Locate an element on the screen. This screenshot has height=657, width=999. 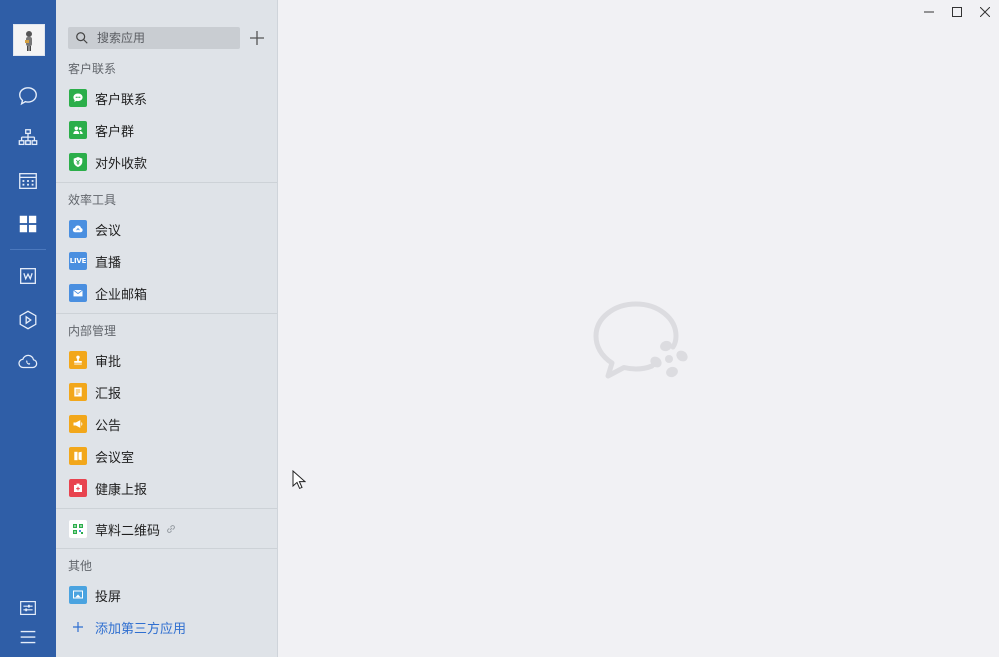
section-title-other: 其他 is located at coordinates (80, 566).